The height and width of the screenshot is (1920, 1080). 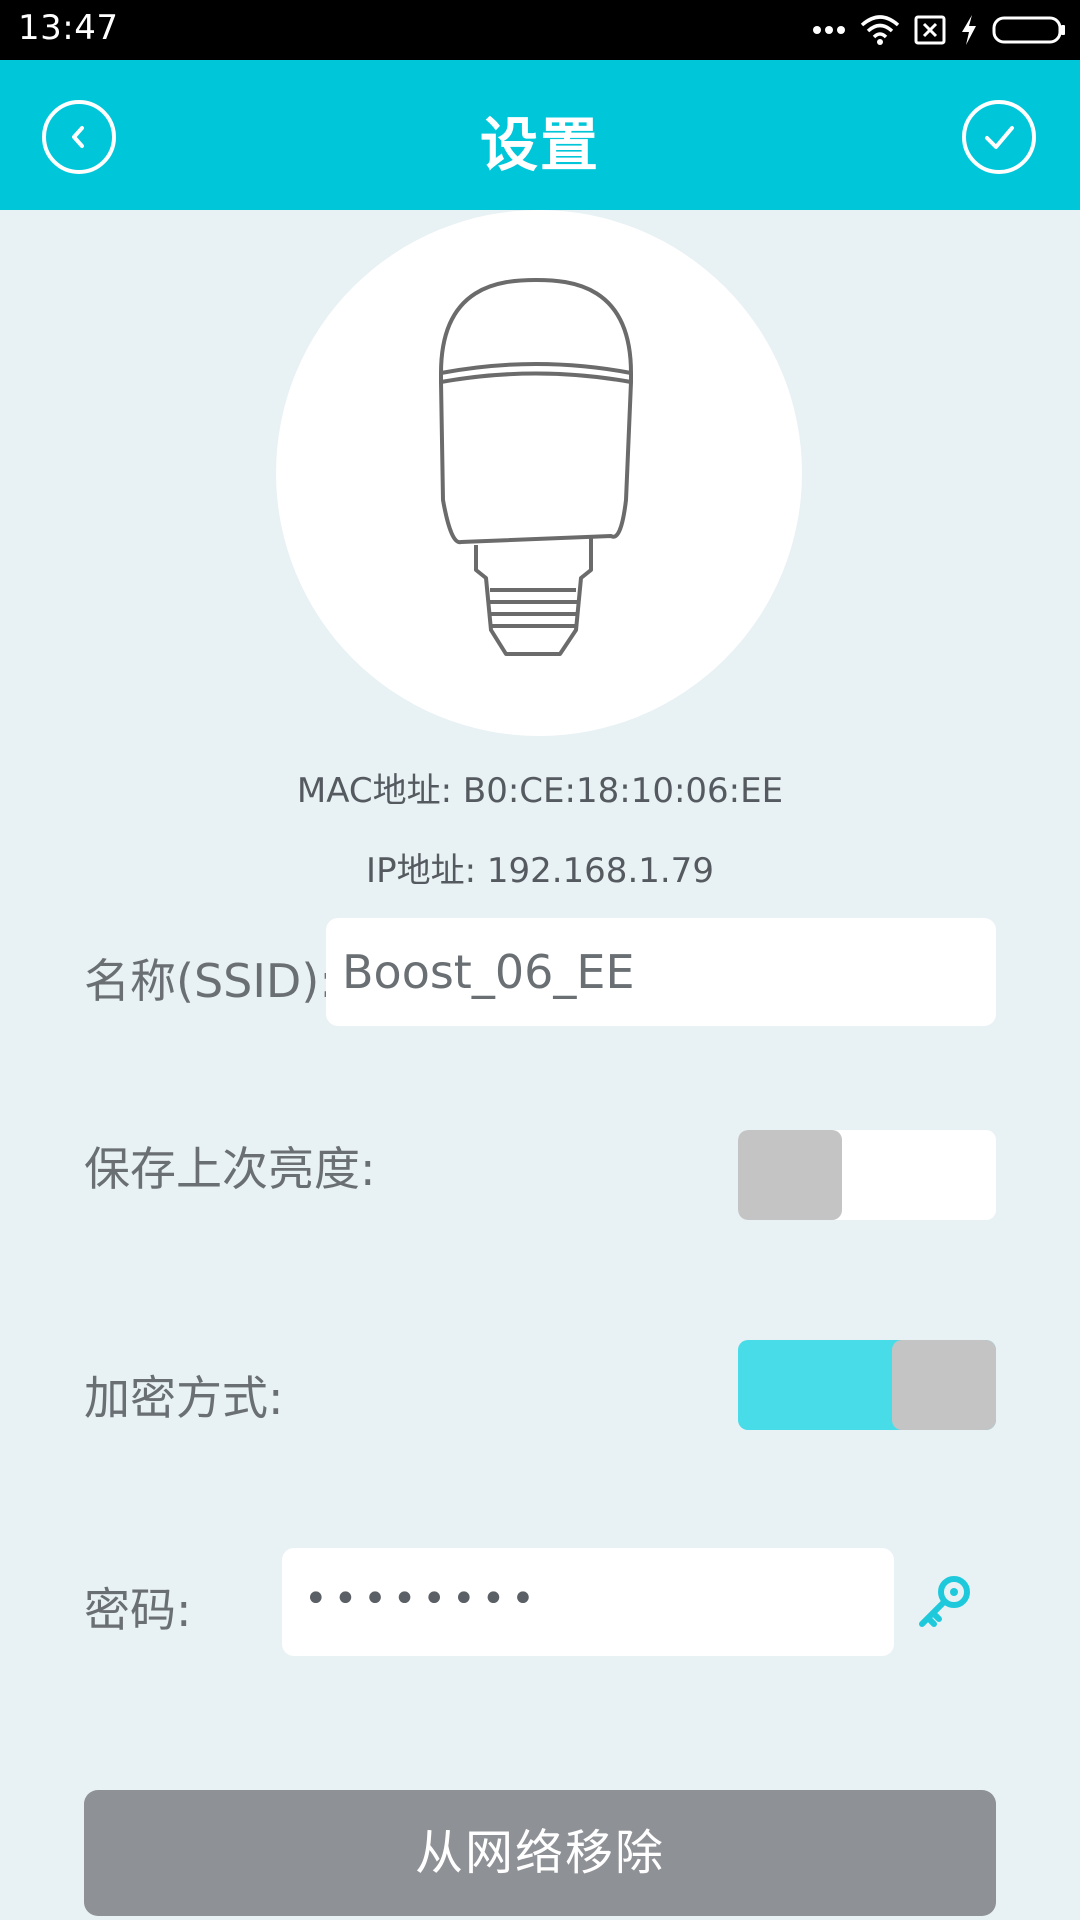 What do you see at coordinates (536, 467) in the screenshot?
I see `light-bulb-icon` at bounding box center [536, 467].